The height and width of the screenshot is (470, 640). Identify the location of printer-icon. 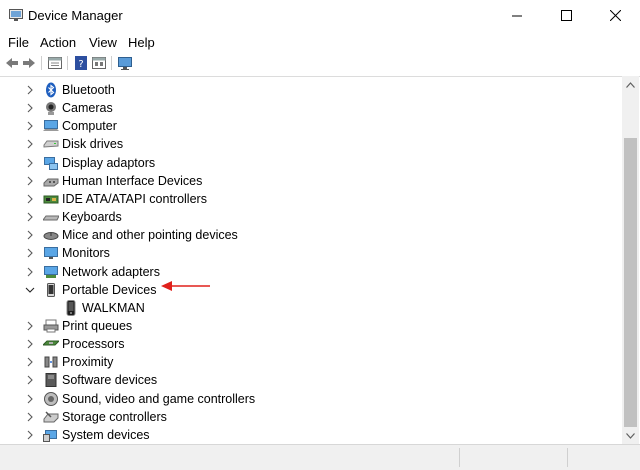
(51, 326).